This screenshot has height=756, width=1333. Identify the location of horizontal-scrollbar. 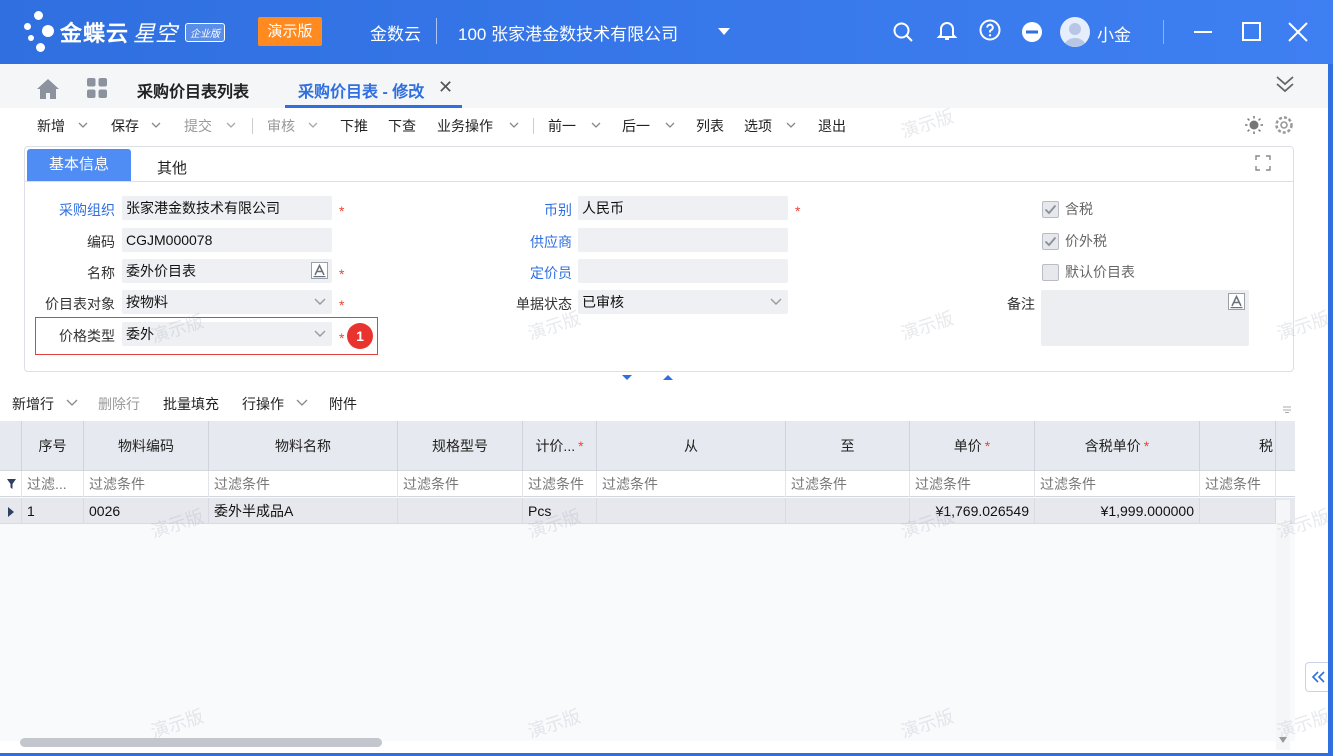
(650, 743).